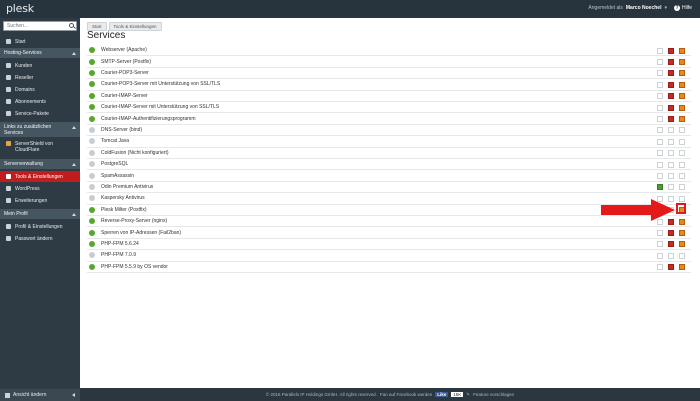 The height and width of the screenshot is (401, 700). Describe the element at coordinates (73, 395) in the screenshot. I see `collapse-sidebar-icon` at that location.